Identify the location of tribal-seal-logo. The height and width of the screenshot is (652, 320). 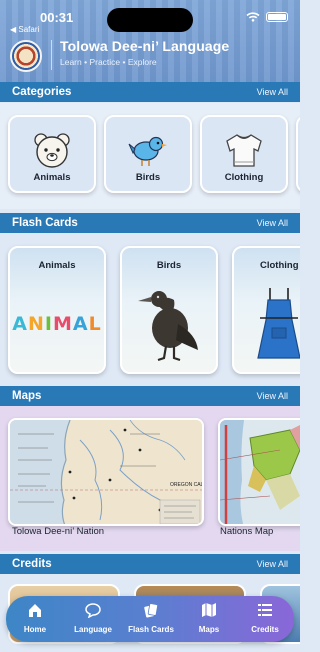
(26, 56).